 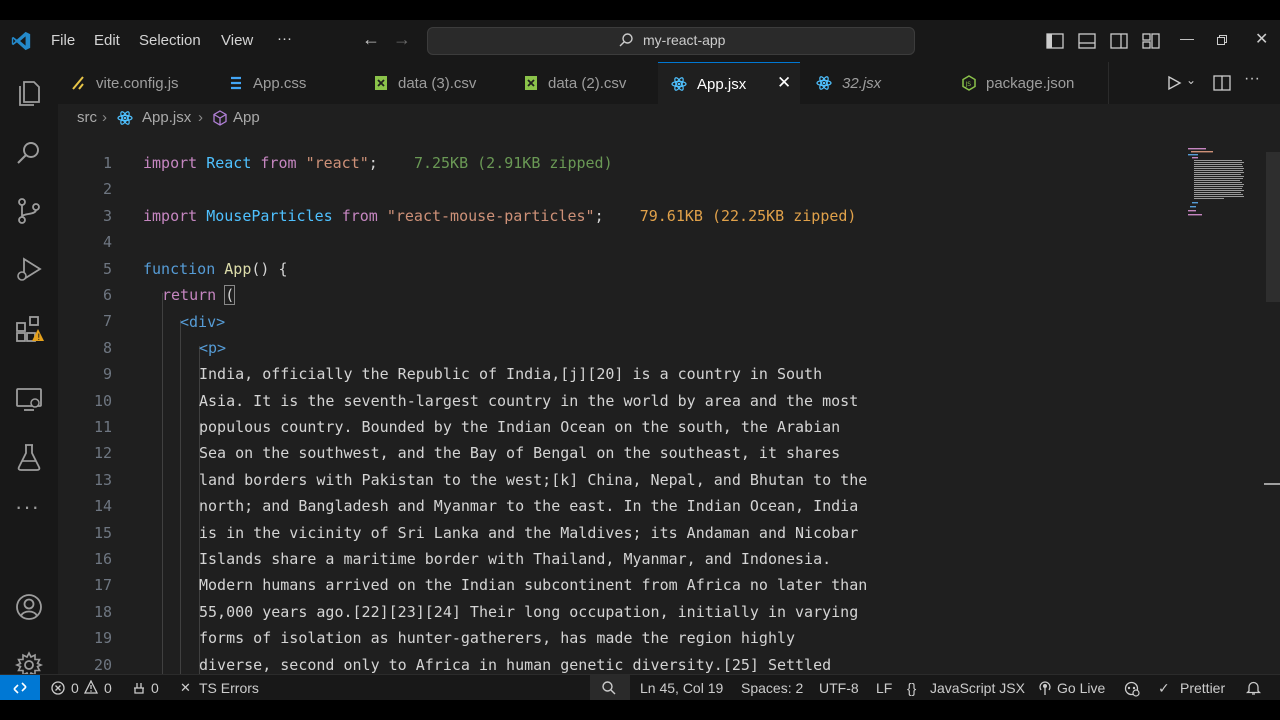 I want to click on vertical-scrollbar, so click(x=1273, y=227).